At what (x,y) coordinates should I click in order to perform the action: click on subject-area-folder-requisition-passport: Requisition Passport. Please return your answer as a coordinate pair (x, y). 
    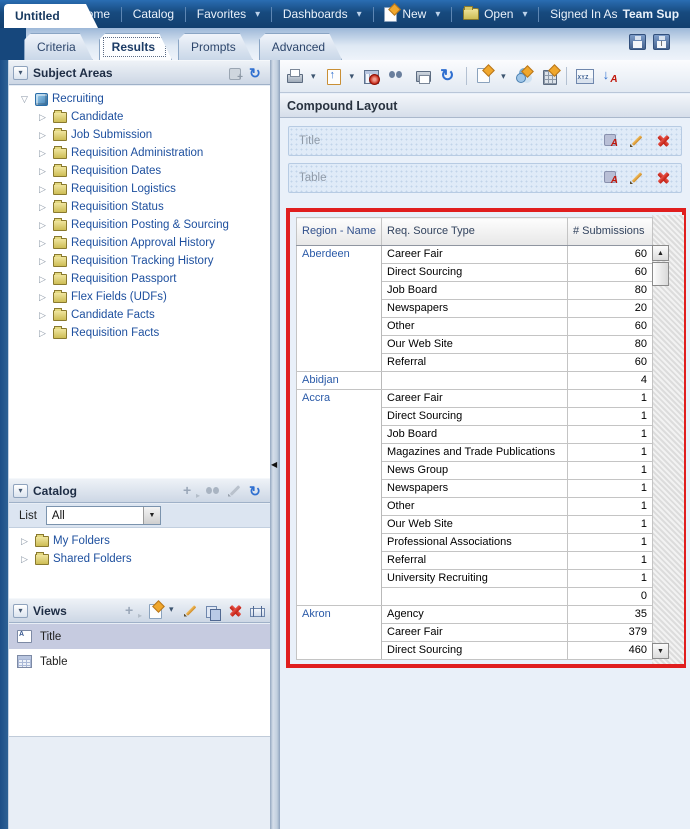
    Looking at the image, I should click on (140, 279).